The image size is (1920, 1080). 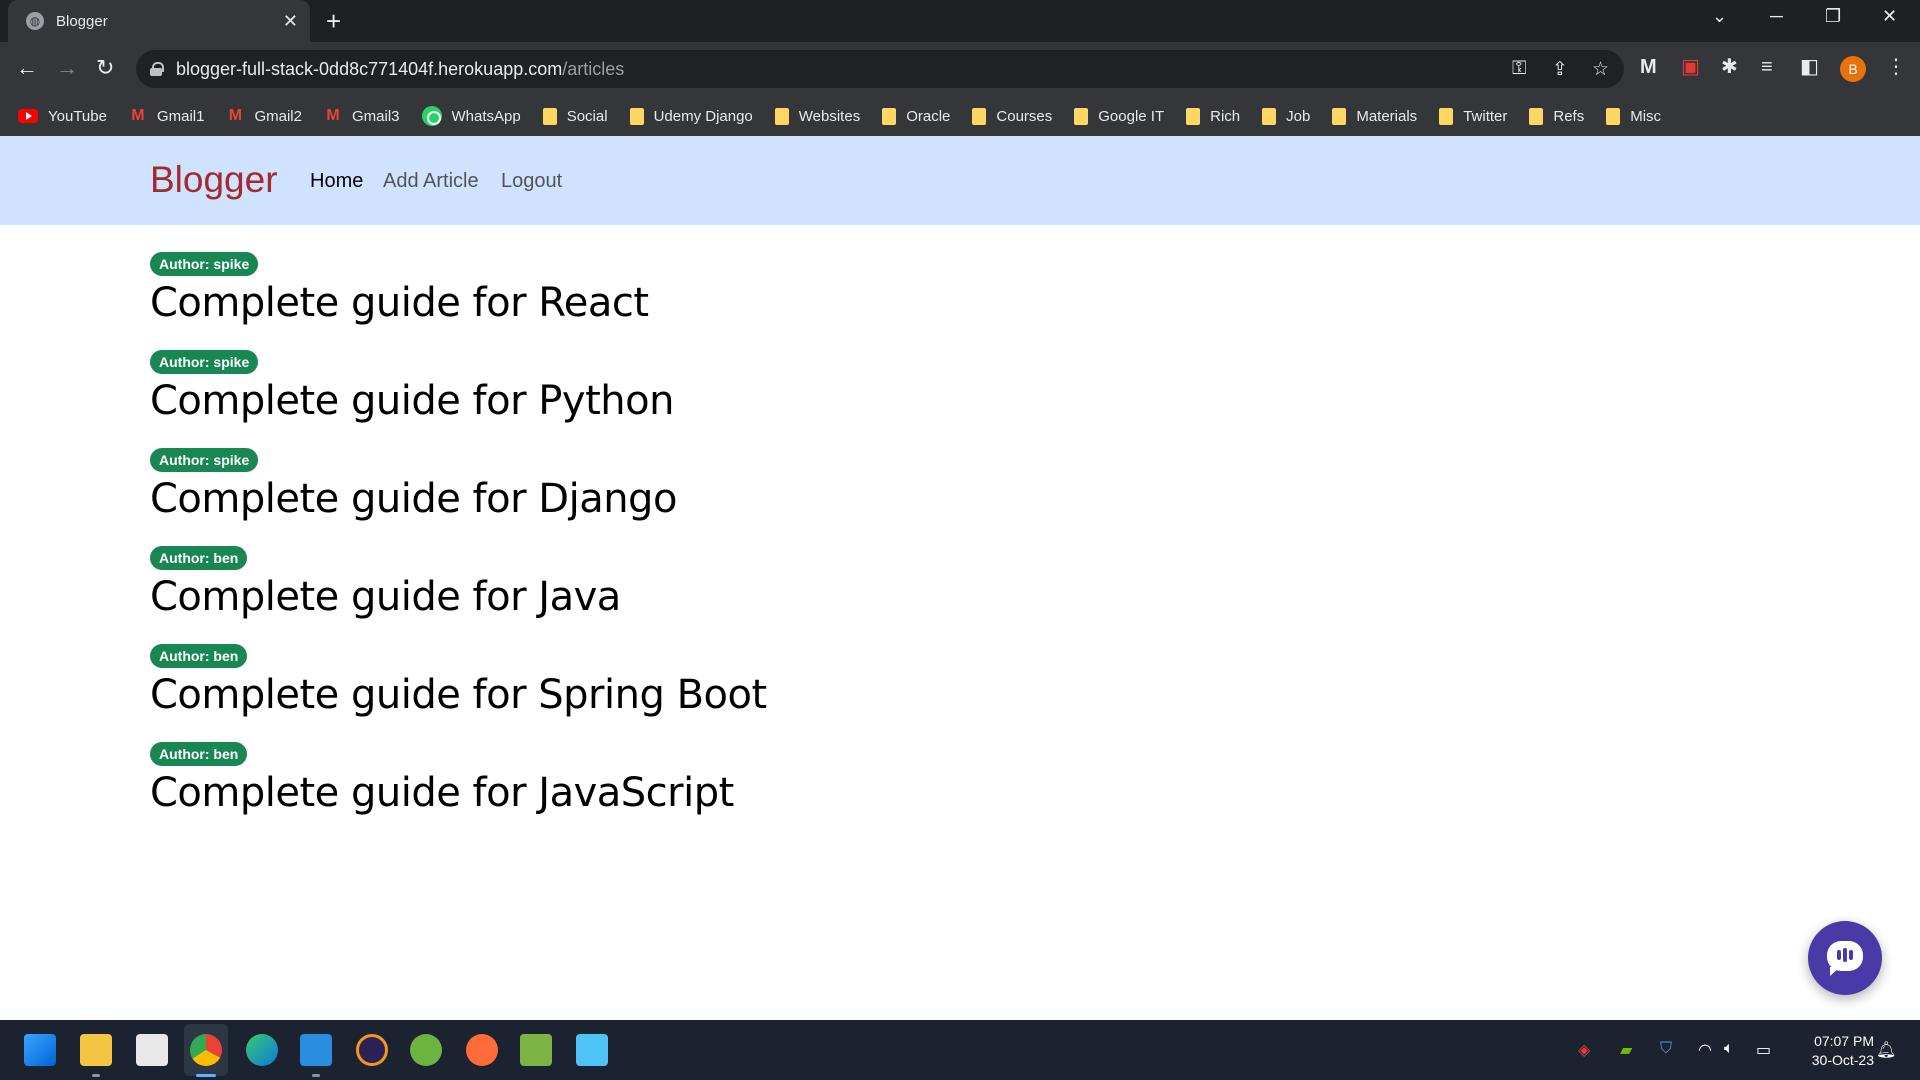 What do you see at coordinates (1833, 16) in the screenshot?
I see `restore-icon: ❐` at bounding box center [1833, 16].